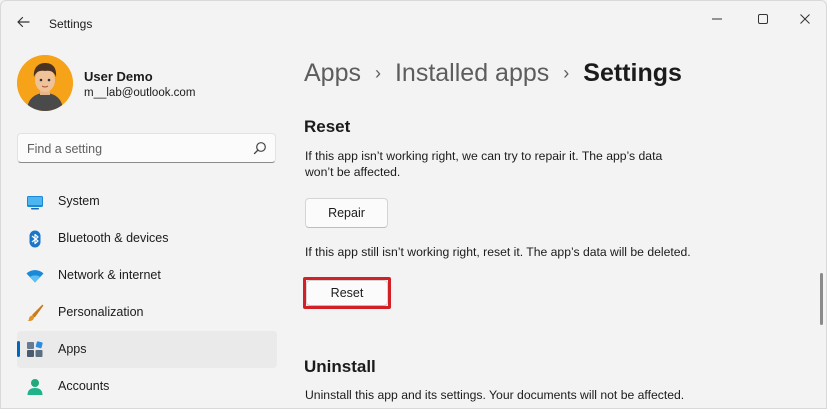 The width and height of the screenshot is (827, 409). I want to click on reset-button-highlight, so click(347, 293).